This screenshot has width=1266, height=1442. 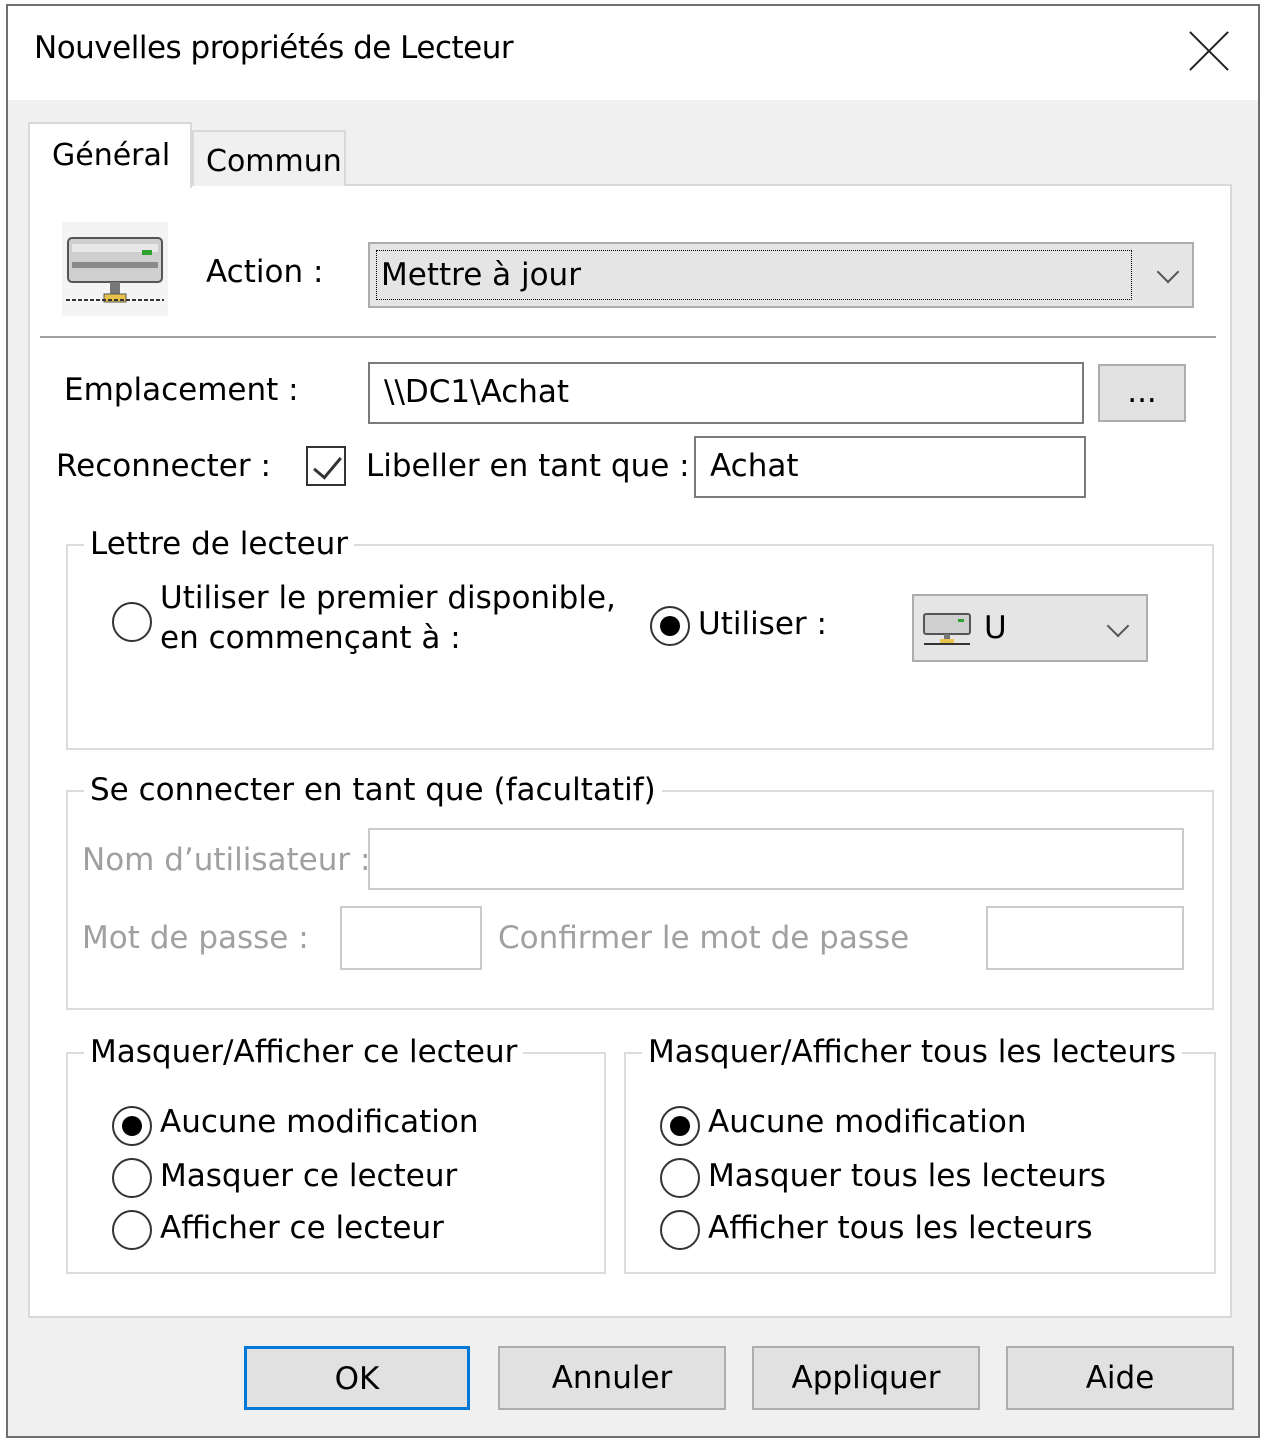 What do you see at coordinates (302, 1228) in the screenshot?
I see `show-this-label: Afficher ce lecteur` at bounding box center [302, 1228].